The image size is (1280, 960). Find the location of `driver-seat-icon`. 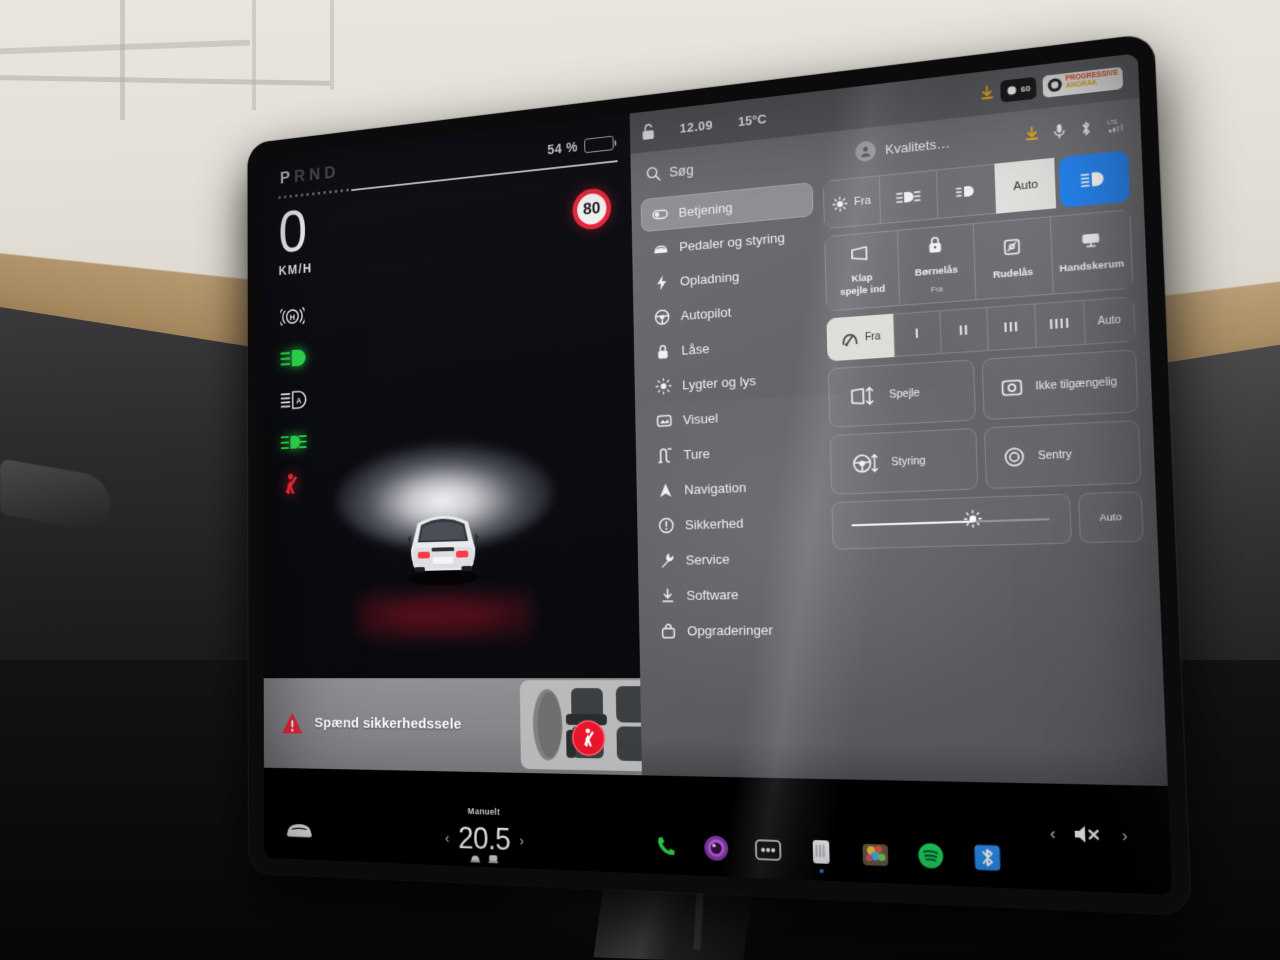

driver-seat-icon is located at coordinates (476, 857).